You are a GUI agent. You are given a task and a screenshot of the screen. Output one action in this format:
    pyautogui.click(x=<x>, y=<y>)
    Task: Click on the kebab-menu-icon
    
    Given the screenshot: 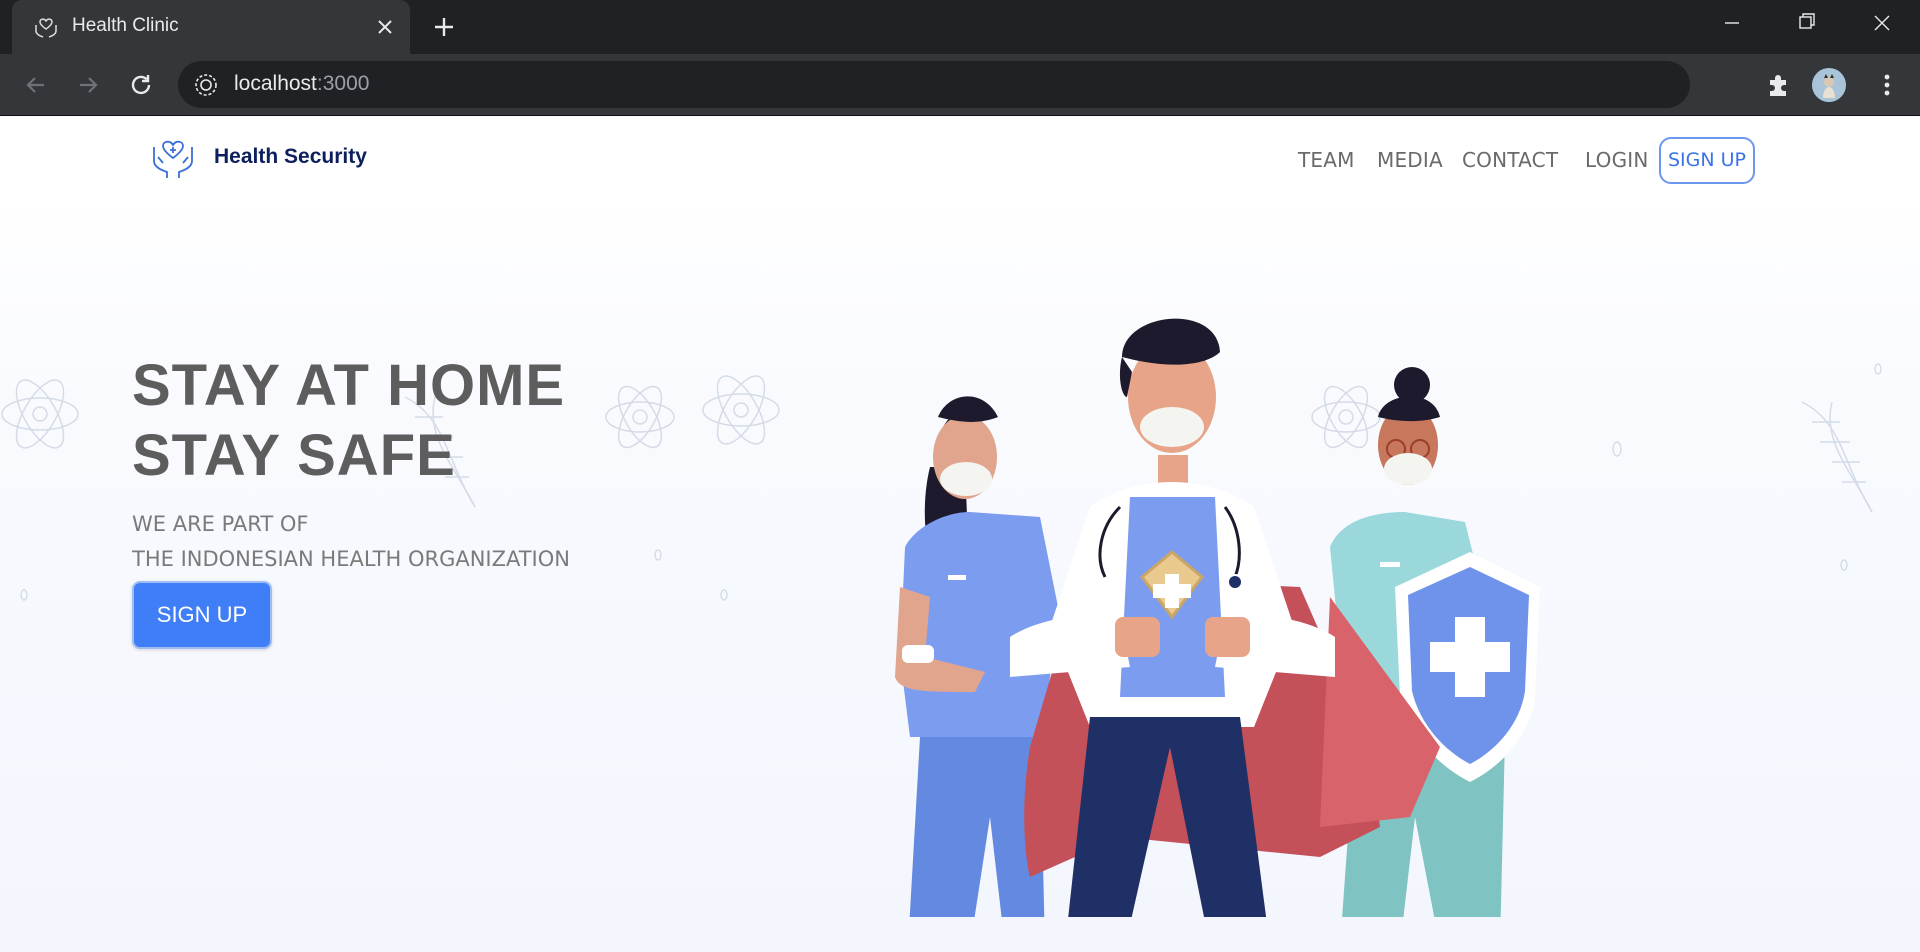 What is the action you would take?
    pyautogui.click(x=1887, y=85)
    